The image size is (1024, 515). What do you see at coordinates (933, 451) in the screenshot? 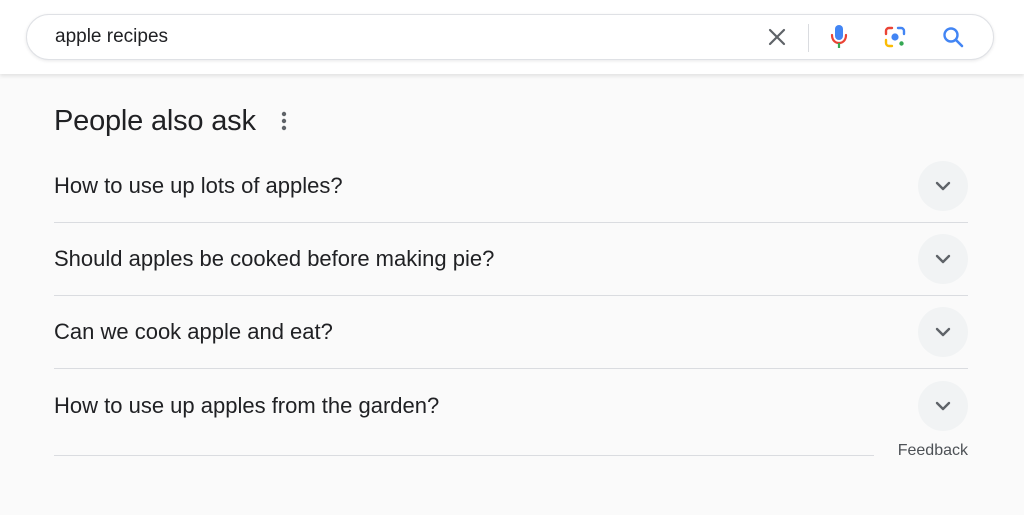
I see `feedback-link: Feedback` at bounding box center [933, 451].